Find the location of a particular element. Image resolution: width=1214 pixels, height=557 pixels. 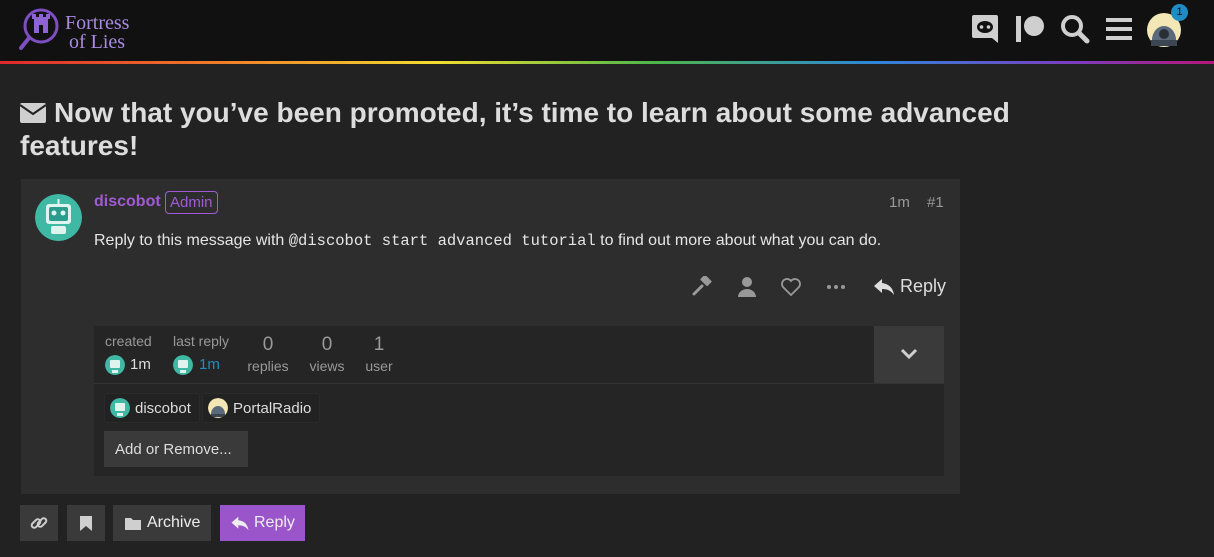

post-time: 1m is located at coordinates (899, 202).